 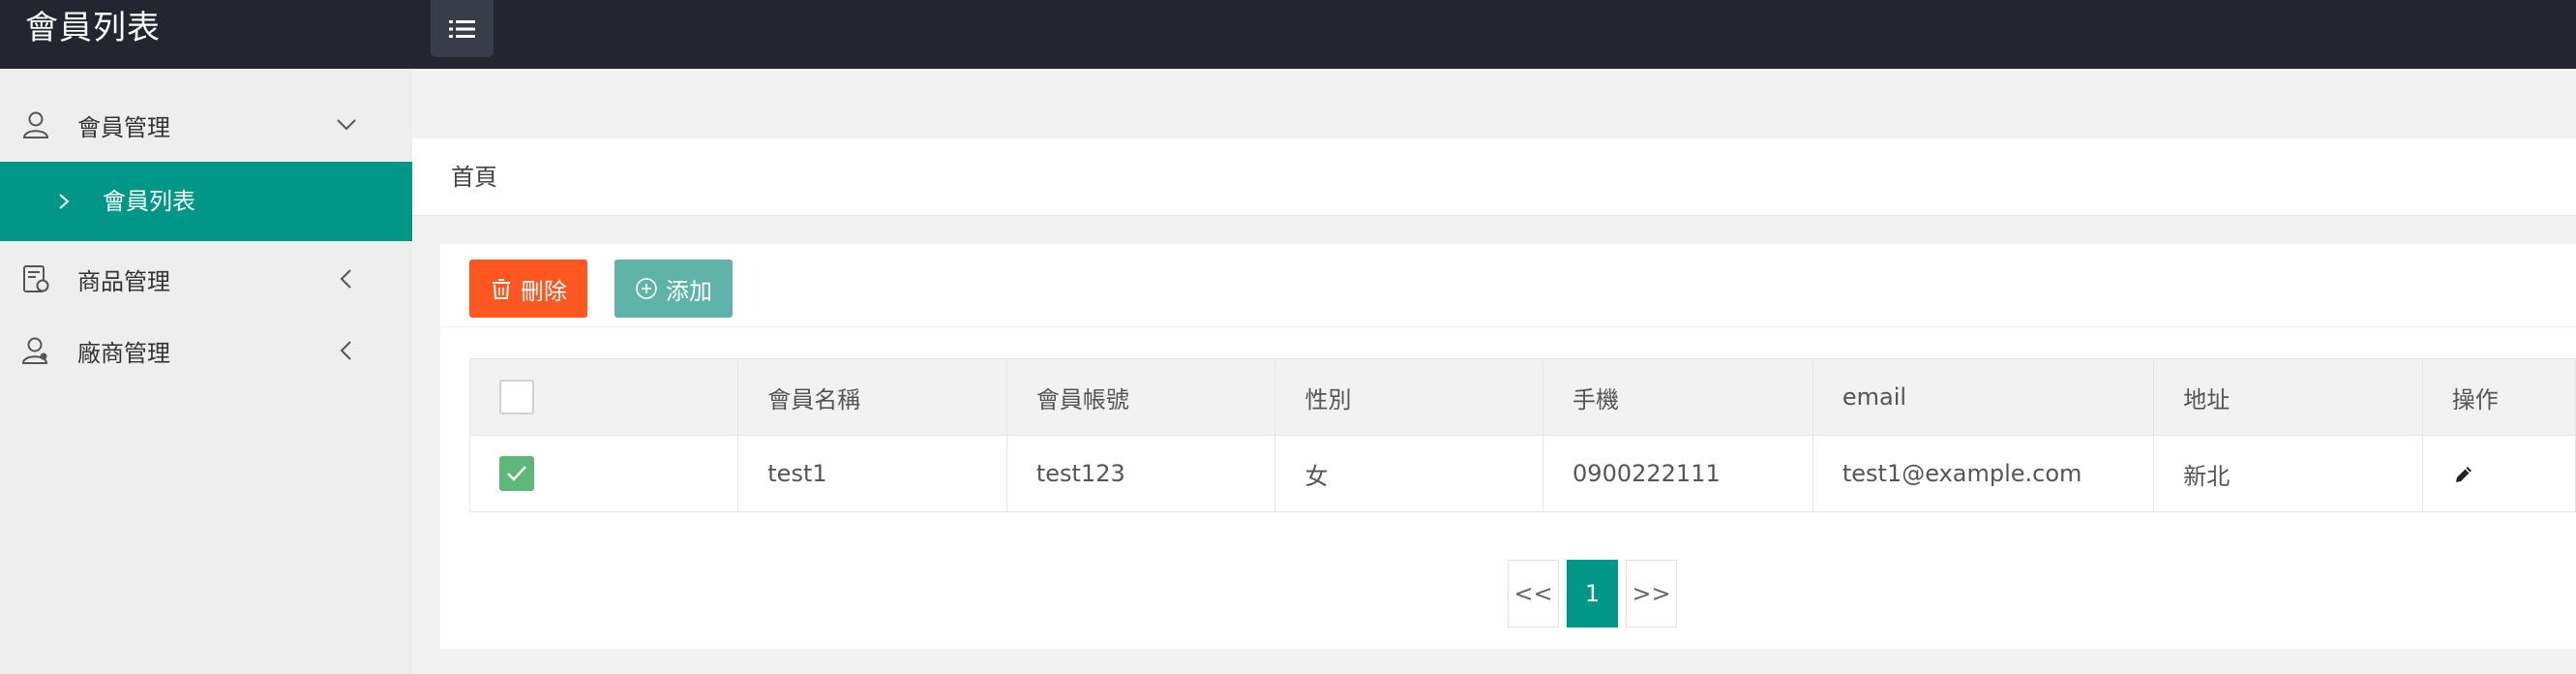 I want to click on column-header: 手機, so click(x=1678, y=397).